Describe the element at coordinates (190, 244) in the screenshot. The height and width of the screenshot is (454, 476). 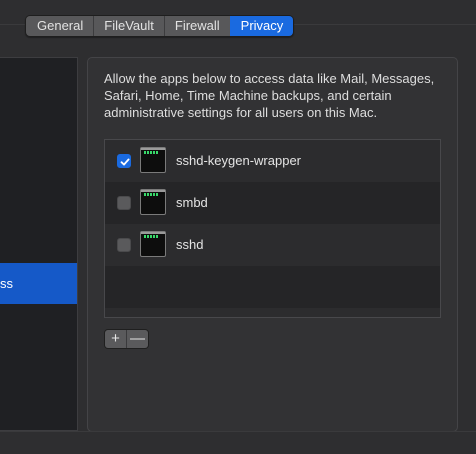
I see `app-name: sshd` at that location.